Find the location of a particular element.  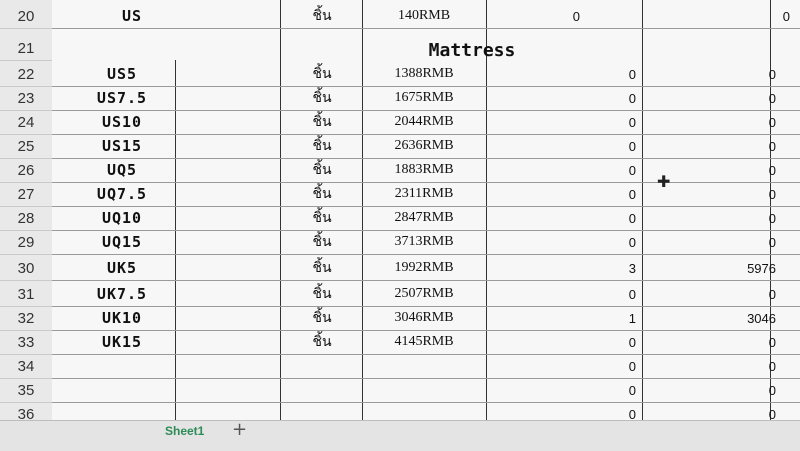

table-row: UQ10 ชิ้น 2847RMB 0 0 is located at coordinates (426, 218).